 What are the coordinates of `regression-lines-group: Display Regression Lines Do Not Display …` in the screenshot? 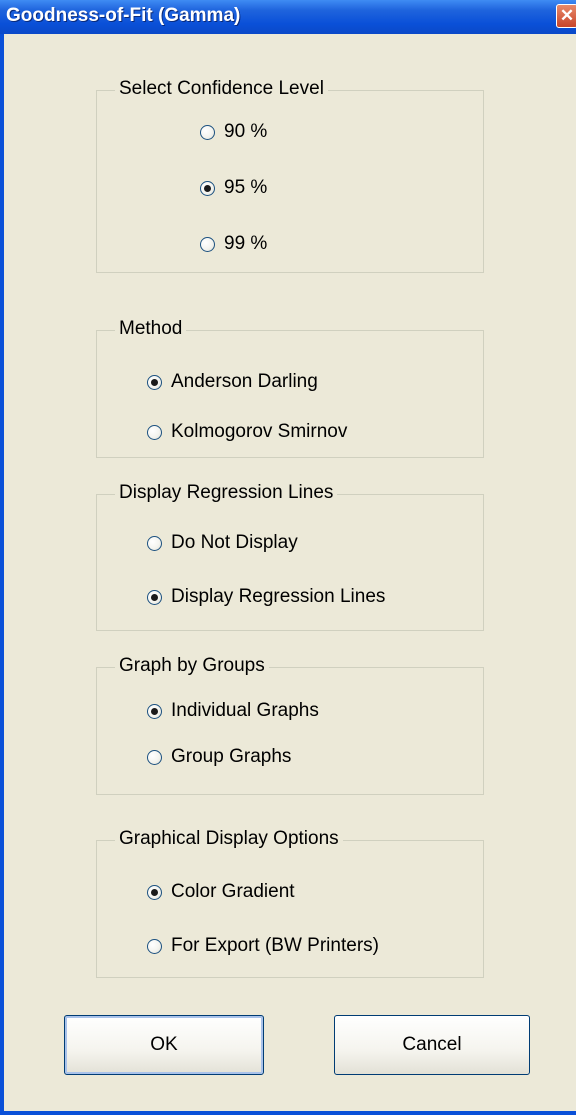 It's located at (290, 556).